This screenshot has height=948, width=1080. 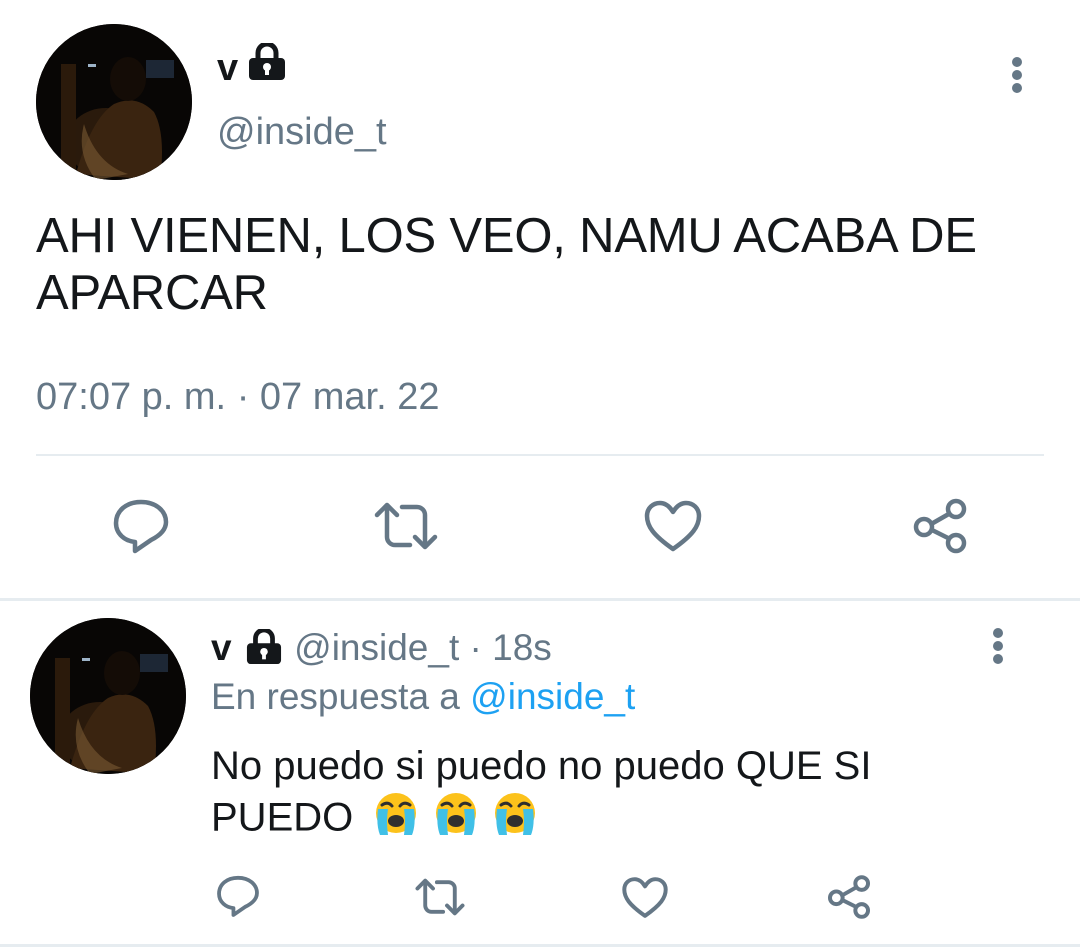 I want to click on main-tweet-like-button, so click(x=673, y=526).